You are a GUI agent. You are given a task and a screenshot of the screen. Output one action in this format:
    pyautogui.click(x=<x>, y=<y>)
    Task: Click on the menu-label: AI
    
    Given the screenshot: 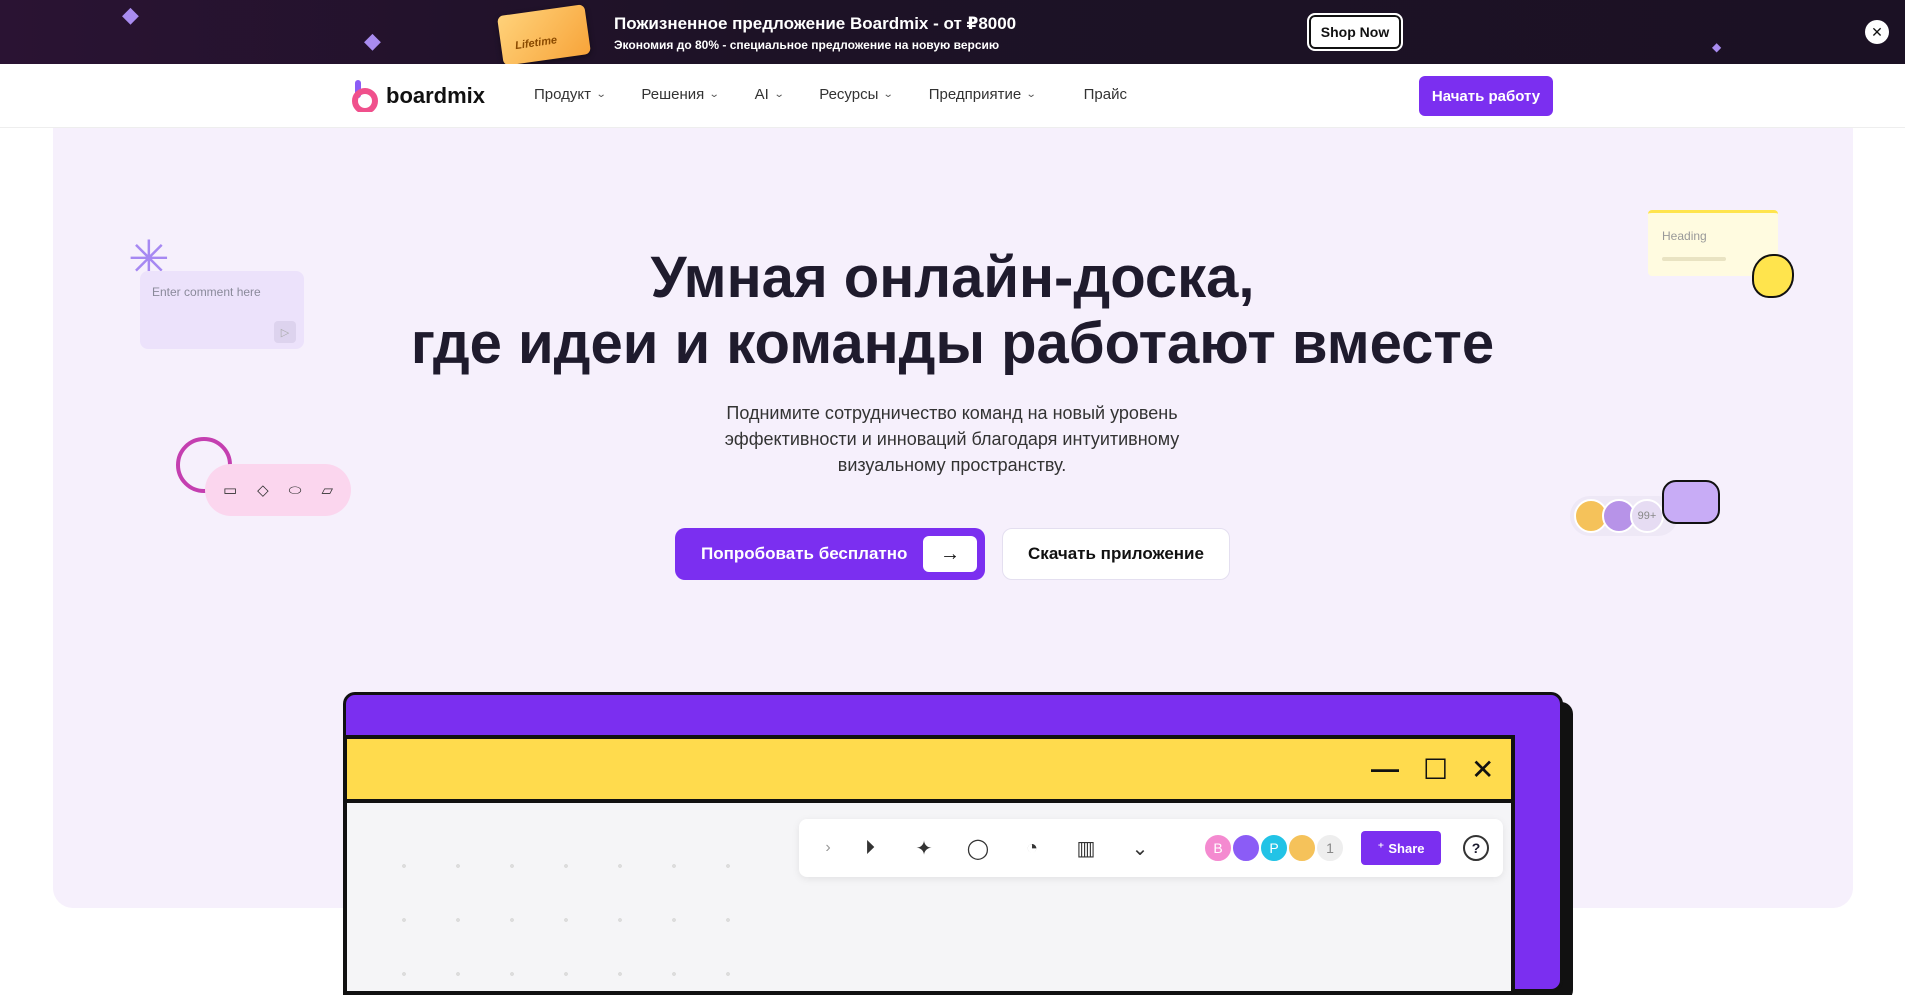 What is the action you would take?
    pyautogui.click(x=761, y=94)
    